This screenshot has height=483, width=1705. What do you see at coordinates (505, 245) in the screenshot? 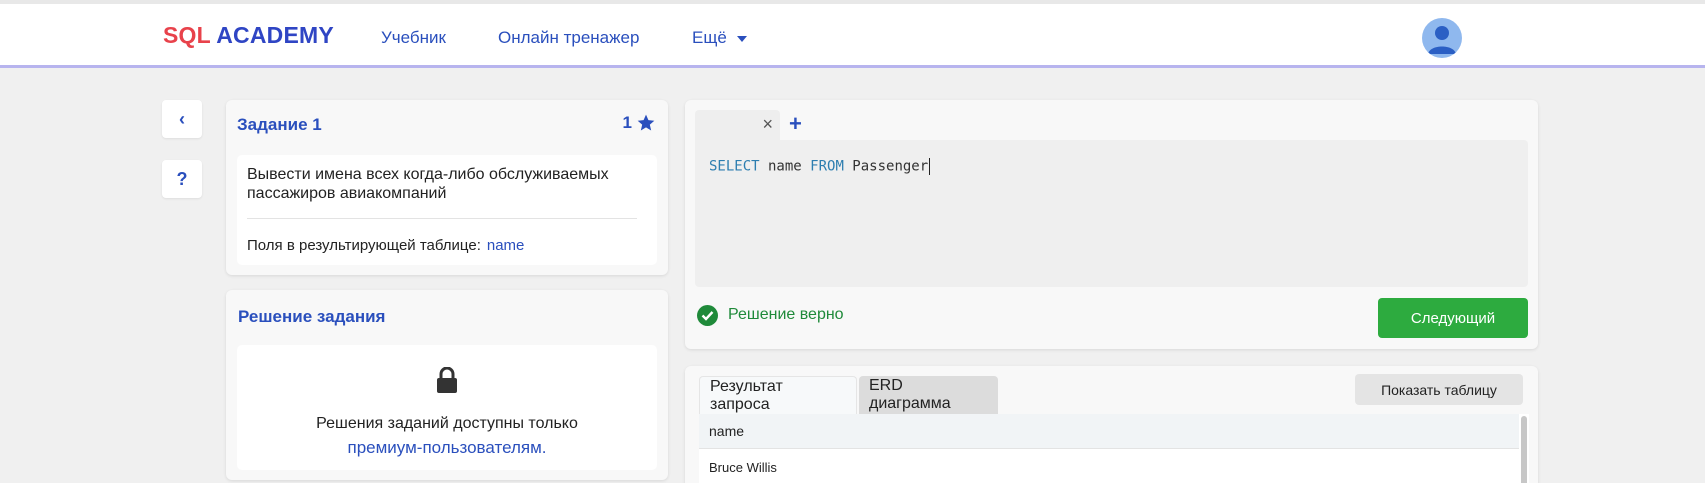
I see `fields-value: name` at bounding box center [505, 245].